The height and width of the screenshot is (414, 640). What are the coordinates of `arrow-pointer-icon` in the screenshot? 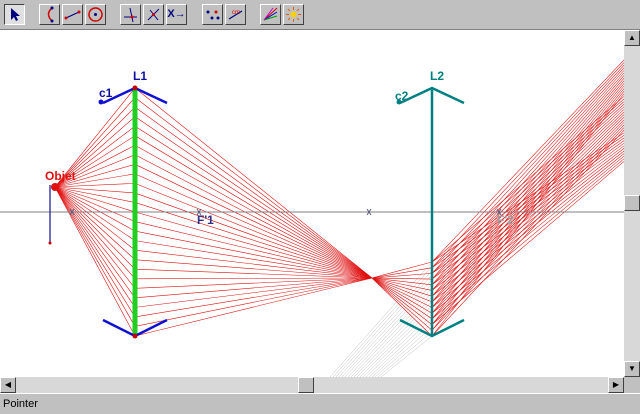 It's located at (15, 14).